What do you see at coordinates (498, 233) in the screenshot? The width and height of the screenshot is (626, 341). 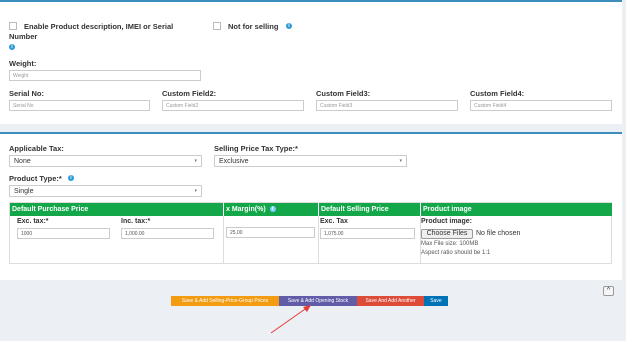 I see `no-file-chosen-text: No file chosen` at bounding box center [498, 233].